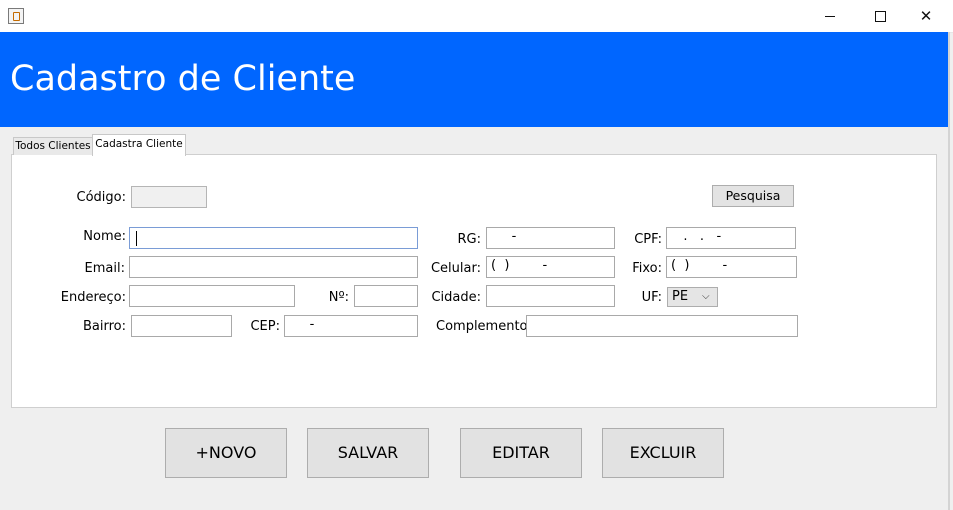 Image resolution: width=953 pixels, height=510 pixels. I want to click on novo-button: +NOVO, so click(226, 453).